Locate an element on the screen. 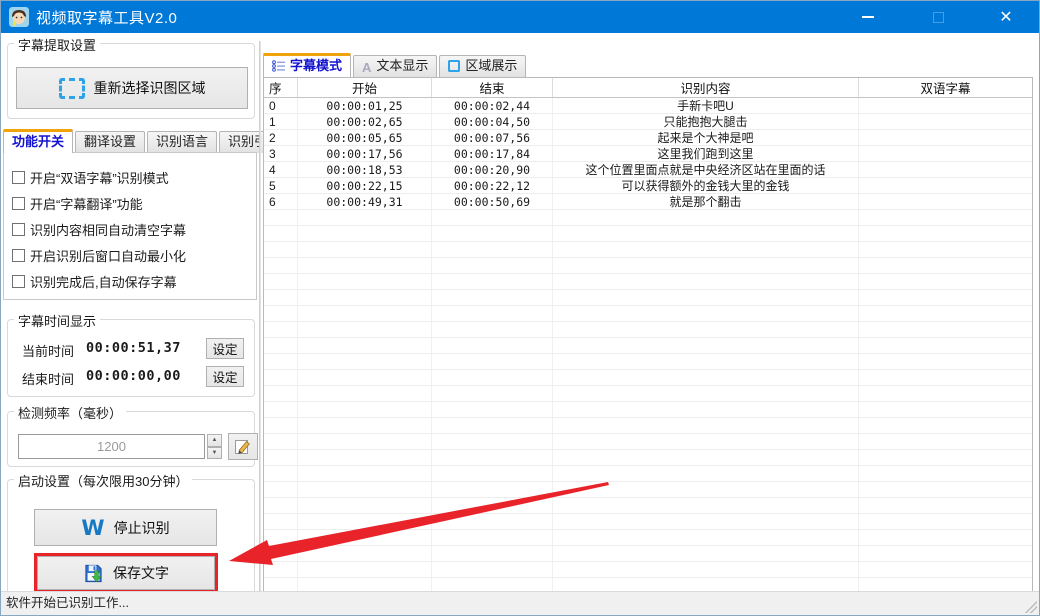  settings-tab-bar: 功能开关 翻译设置 识别语言 识别引擎 is located at coordinates (147, 141).